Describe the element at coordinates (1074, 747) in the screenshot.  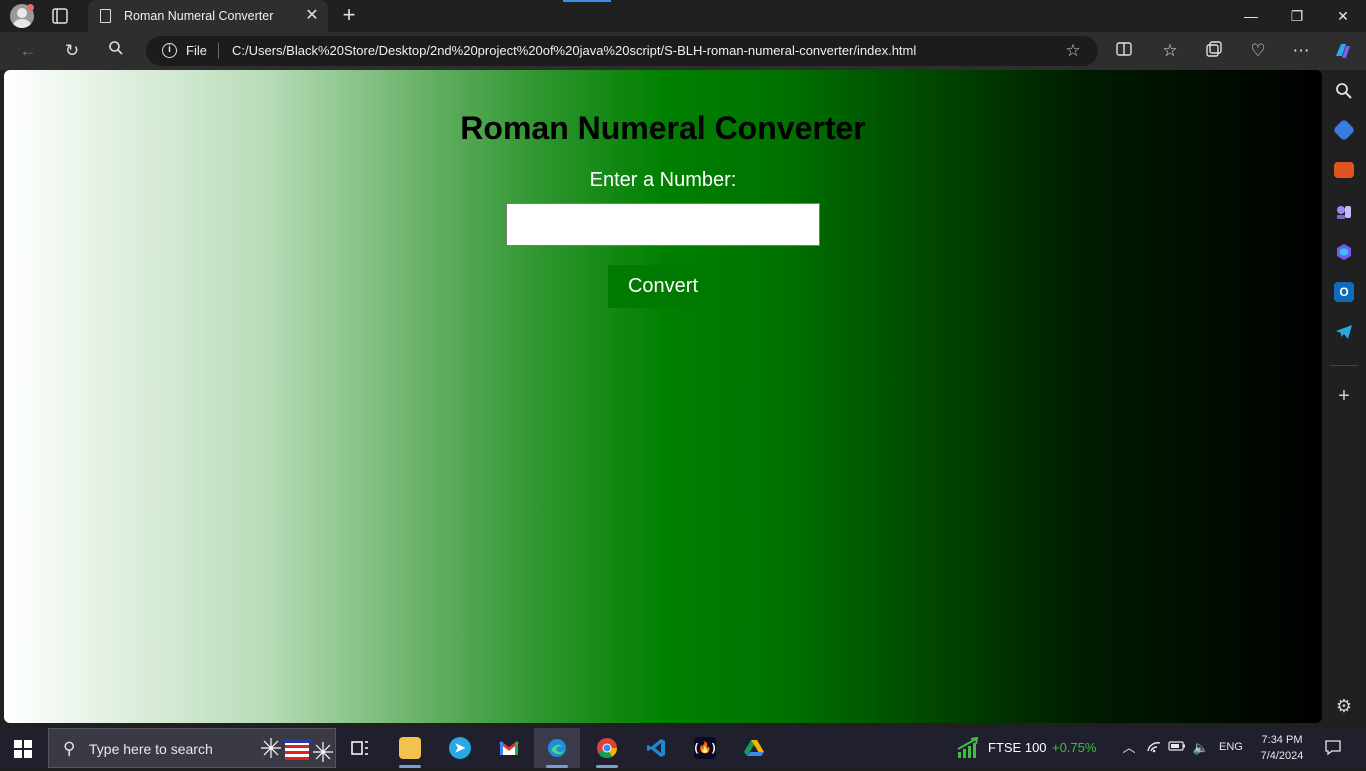
I see `ticker-change: +0.75%` at that location.